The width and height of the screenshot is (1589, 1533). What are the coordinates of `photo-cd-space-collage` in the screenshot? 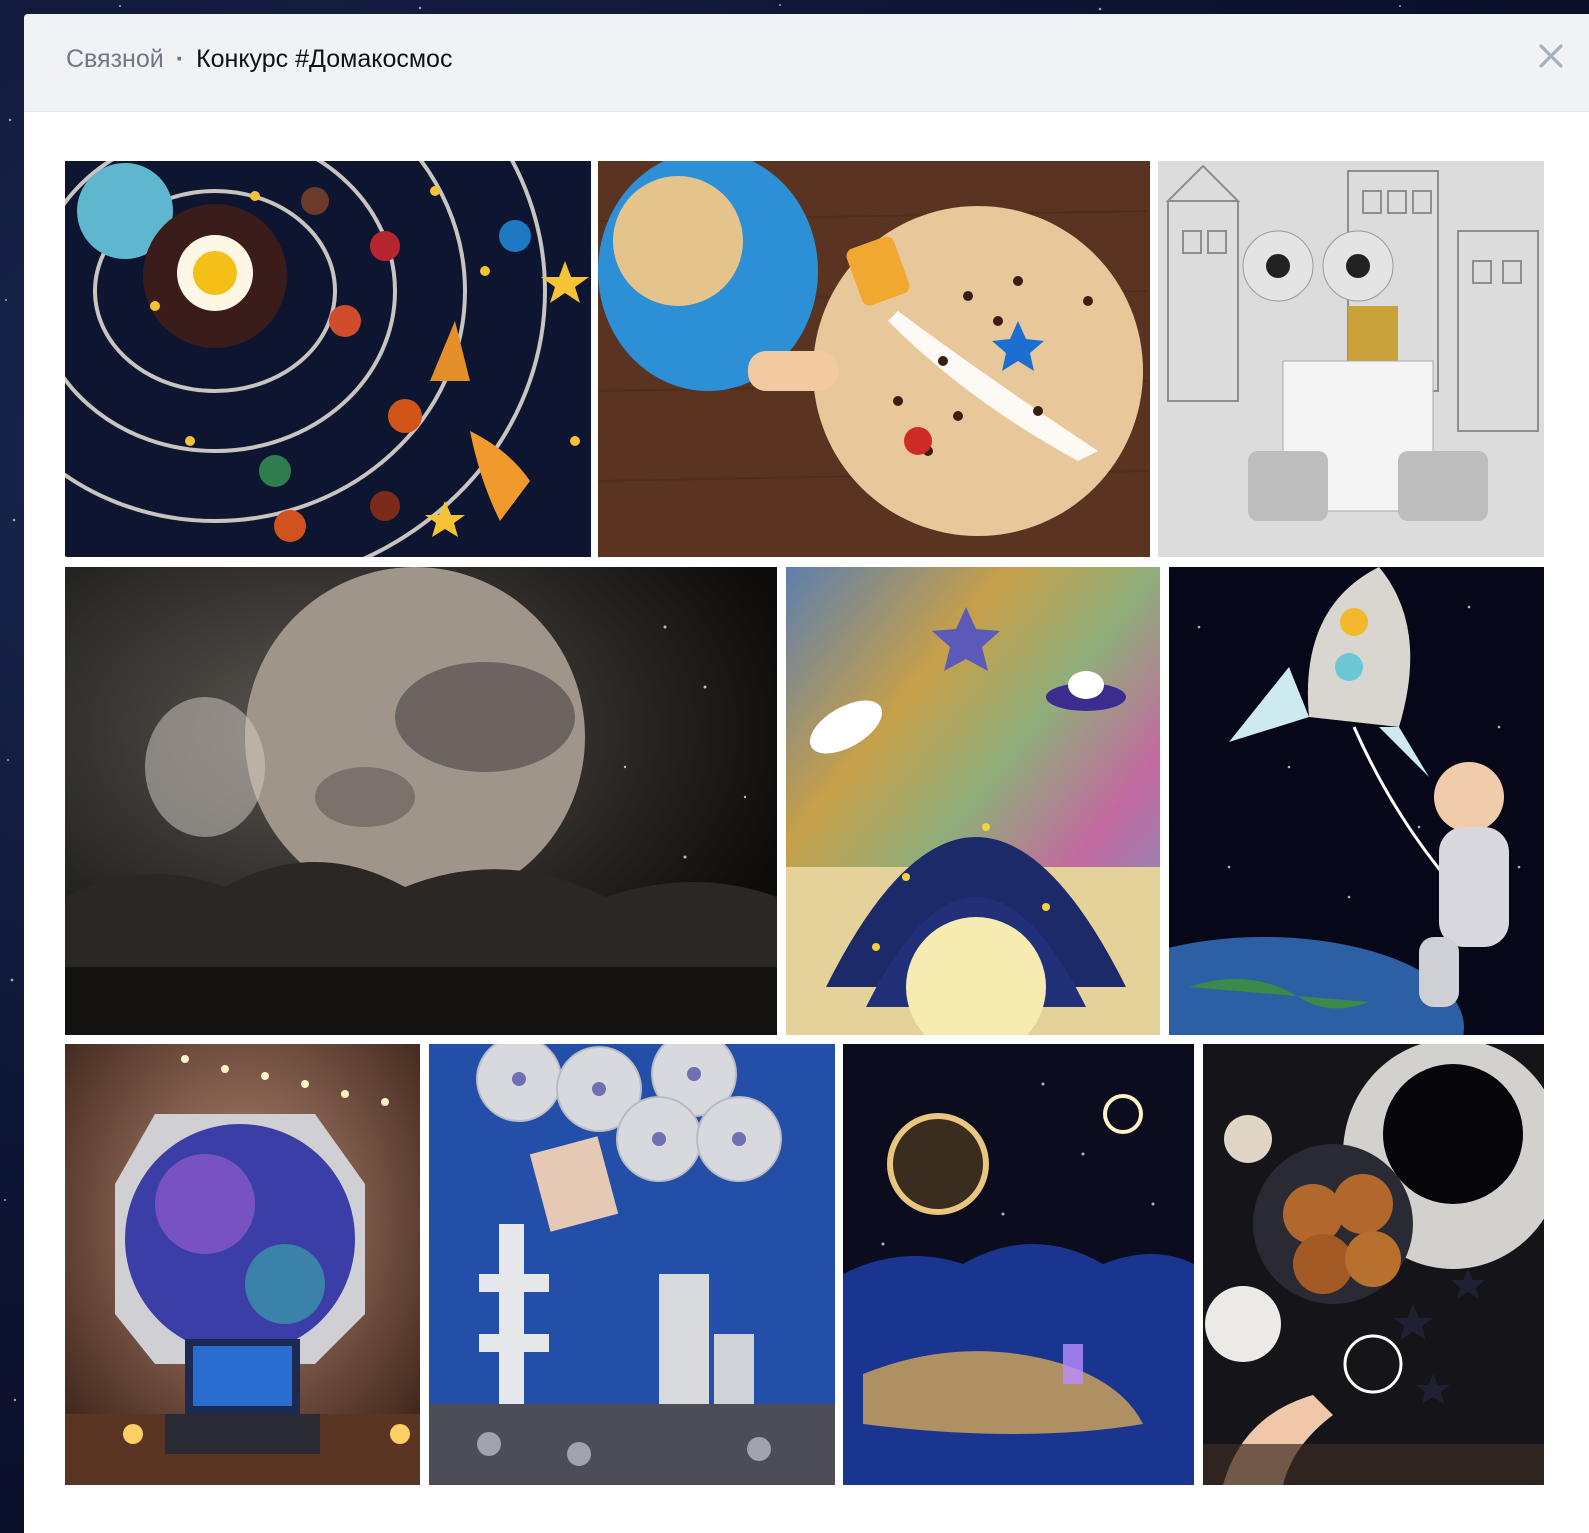 It's located at (632, 1264).